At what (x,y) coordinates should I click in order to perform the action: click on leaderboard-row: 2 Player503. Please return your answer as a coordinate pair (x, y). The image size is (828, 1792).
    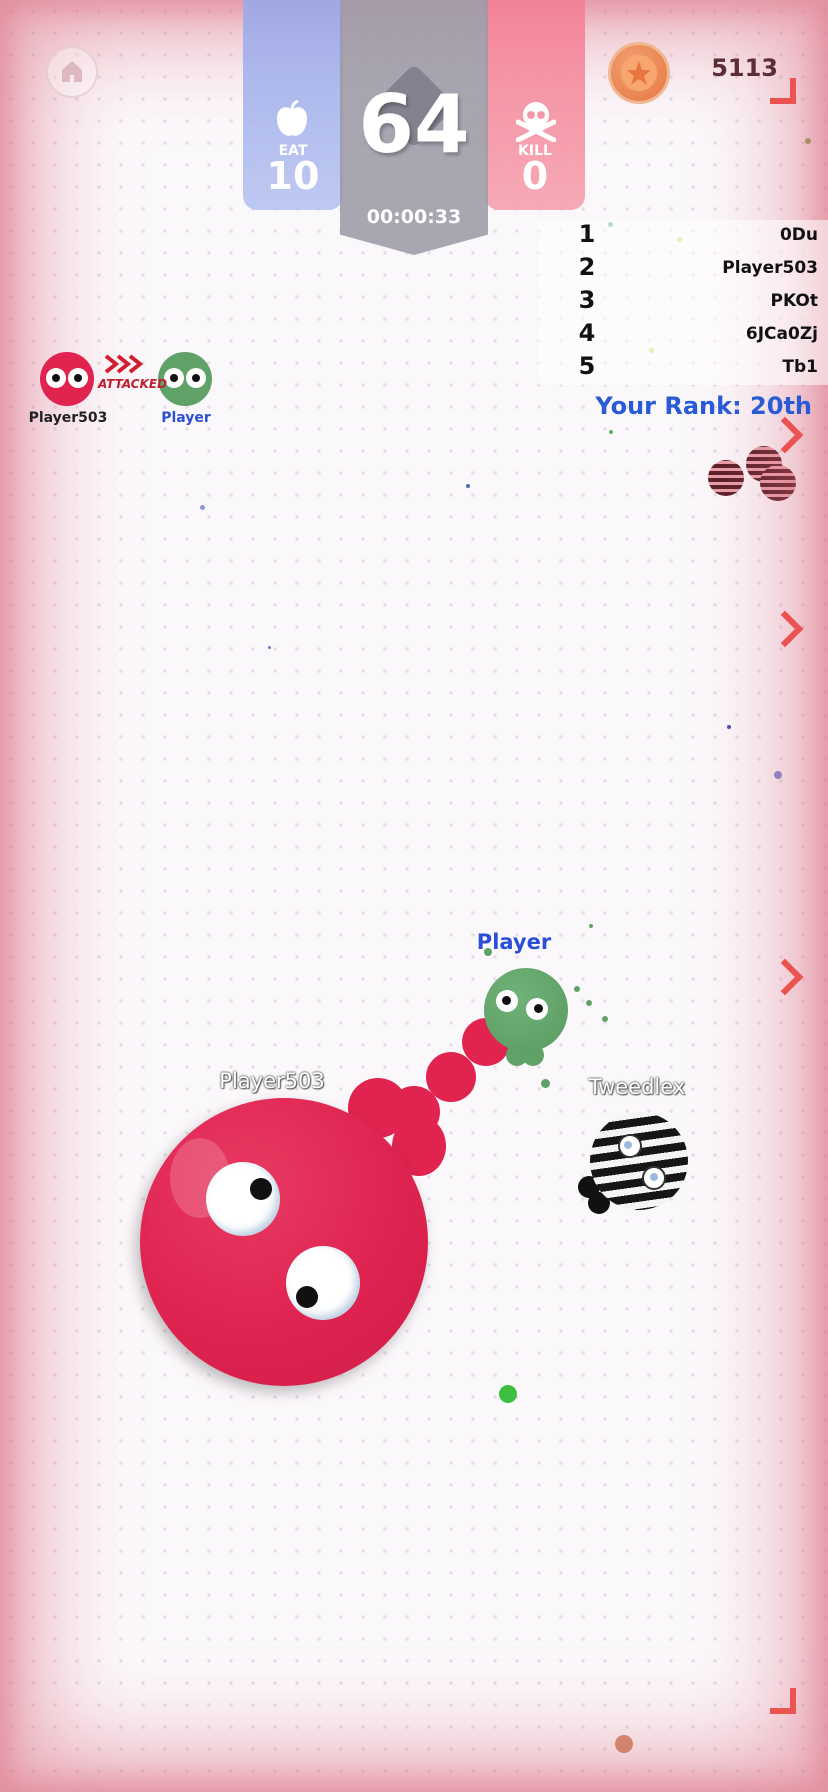
    Looking at the image, I should click on (678, 269).